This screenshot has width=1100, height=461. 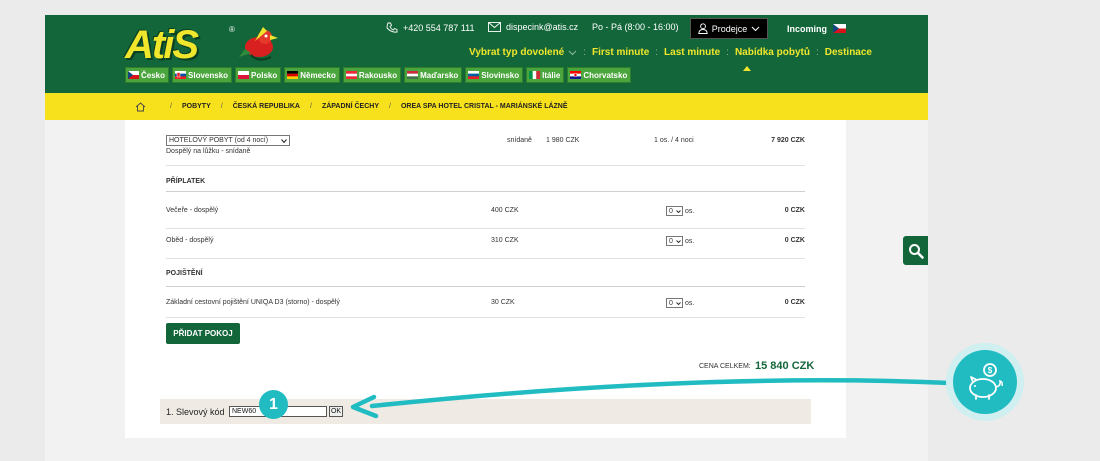 What do you see at coordinates (266, 106) in the screenshot?
I see `breadcrumb-item: ČESKÁ REPUBLIKA` at bounding box center [266, 106].